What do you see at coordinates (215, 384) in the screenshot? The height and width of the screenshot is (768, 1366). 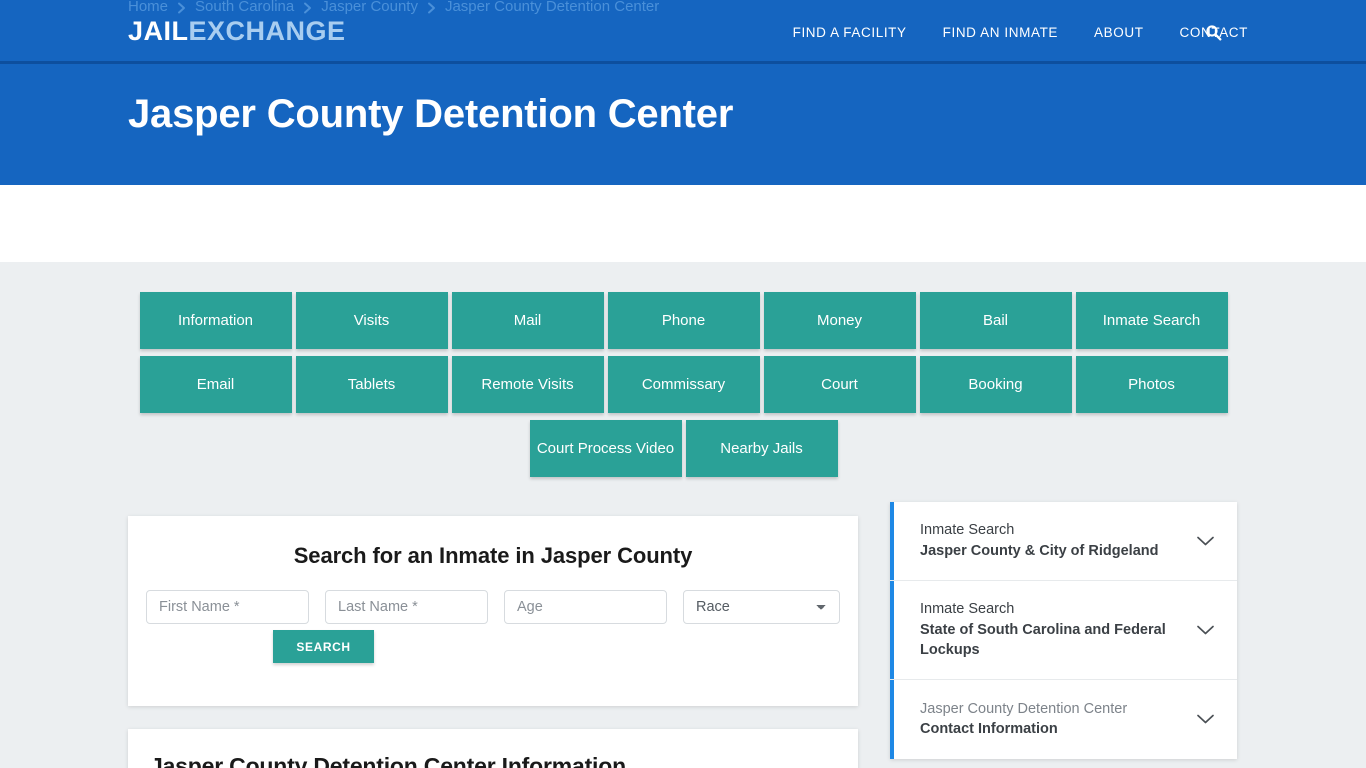 I see `section-button-email: Email` at bounding box center [215, 384].